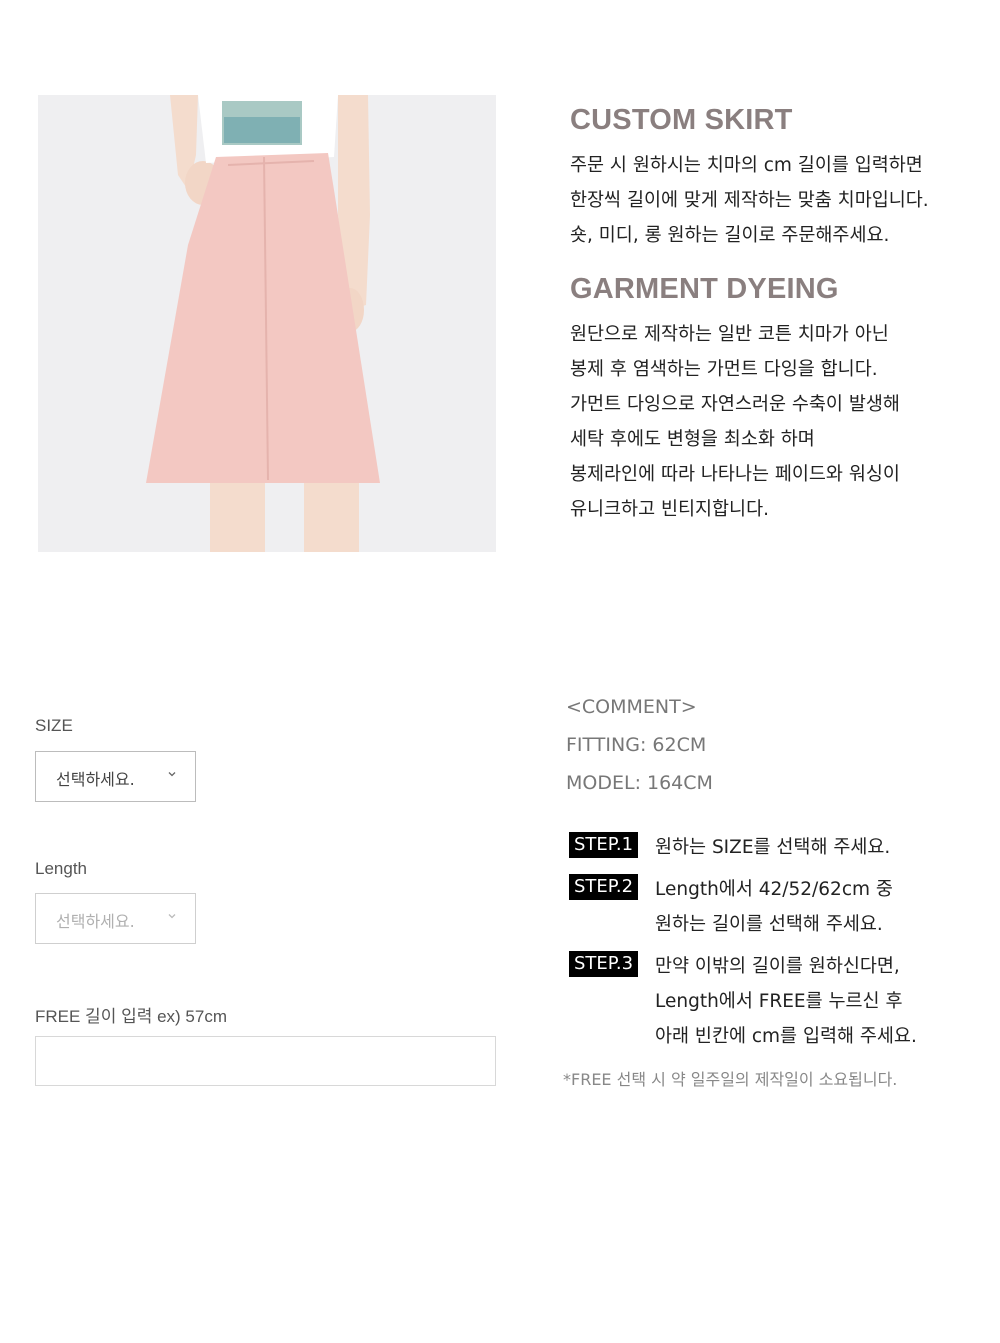 The height and width of the screenshot is (1343, 1000). What do you see at coordinates (95, 779) in the screenshot?
I see `size-select-value: 선택하세요.` at bounding box center [95, 779].